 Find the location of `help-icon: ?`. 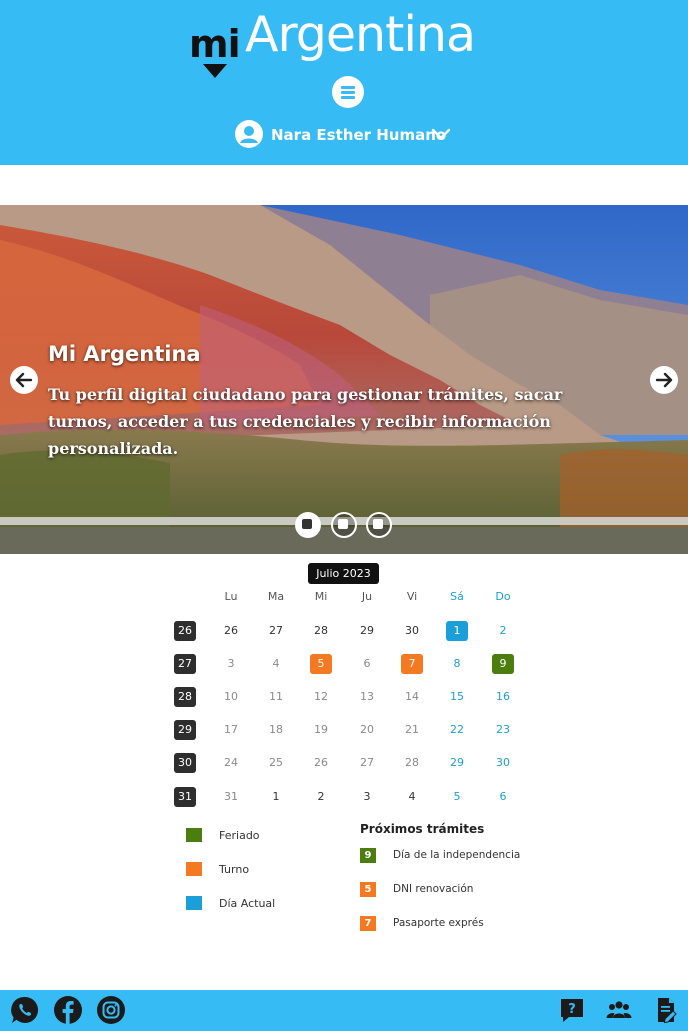

help-icon: ? is located at coordinates (572, 1010).